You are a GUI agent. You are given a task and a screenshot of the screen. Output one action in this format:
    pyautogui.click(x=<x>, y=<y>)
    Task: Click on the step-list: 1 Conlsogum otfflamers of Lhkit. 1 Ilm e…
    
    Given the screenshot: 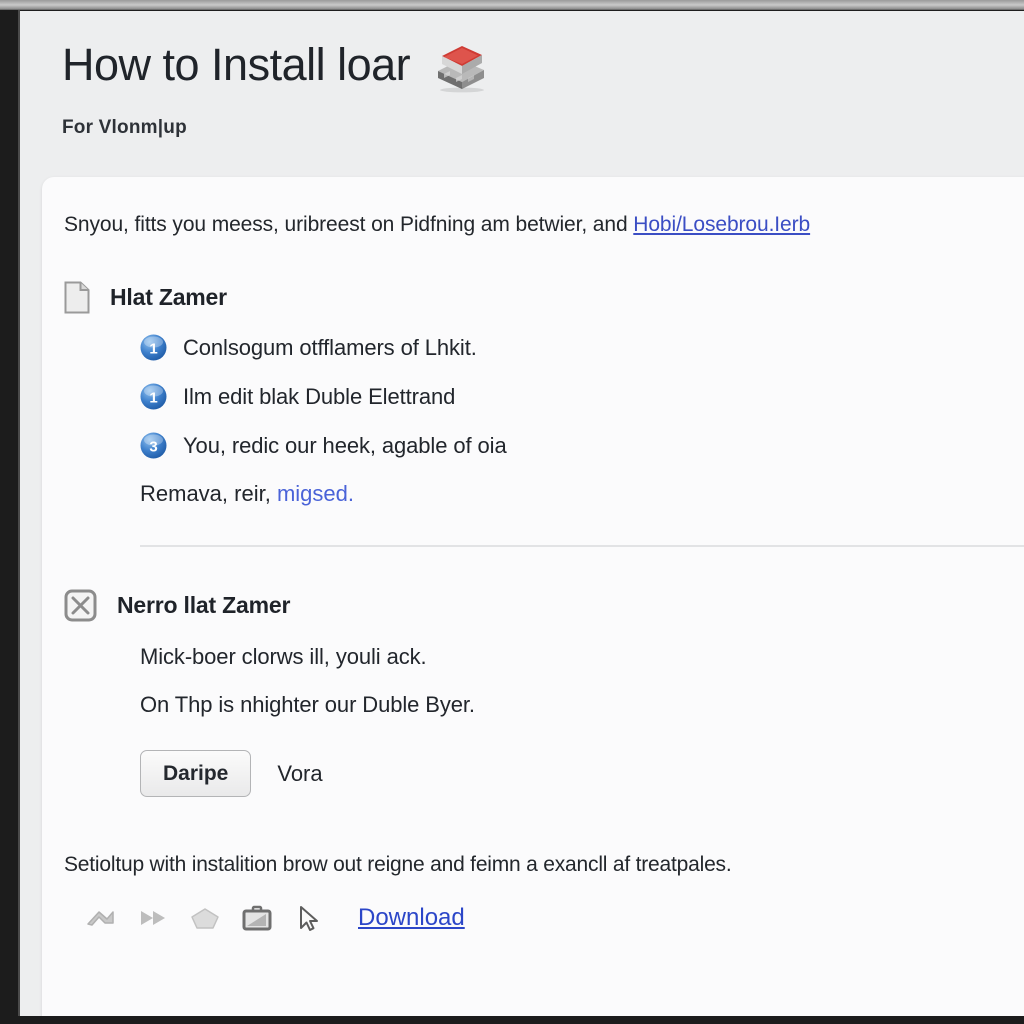 What is the action you would take?
    pyautogui.click(x=533, y=396)
    